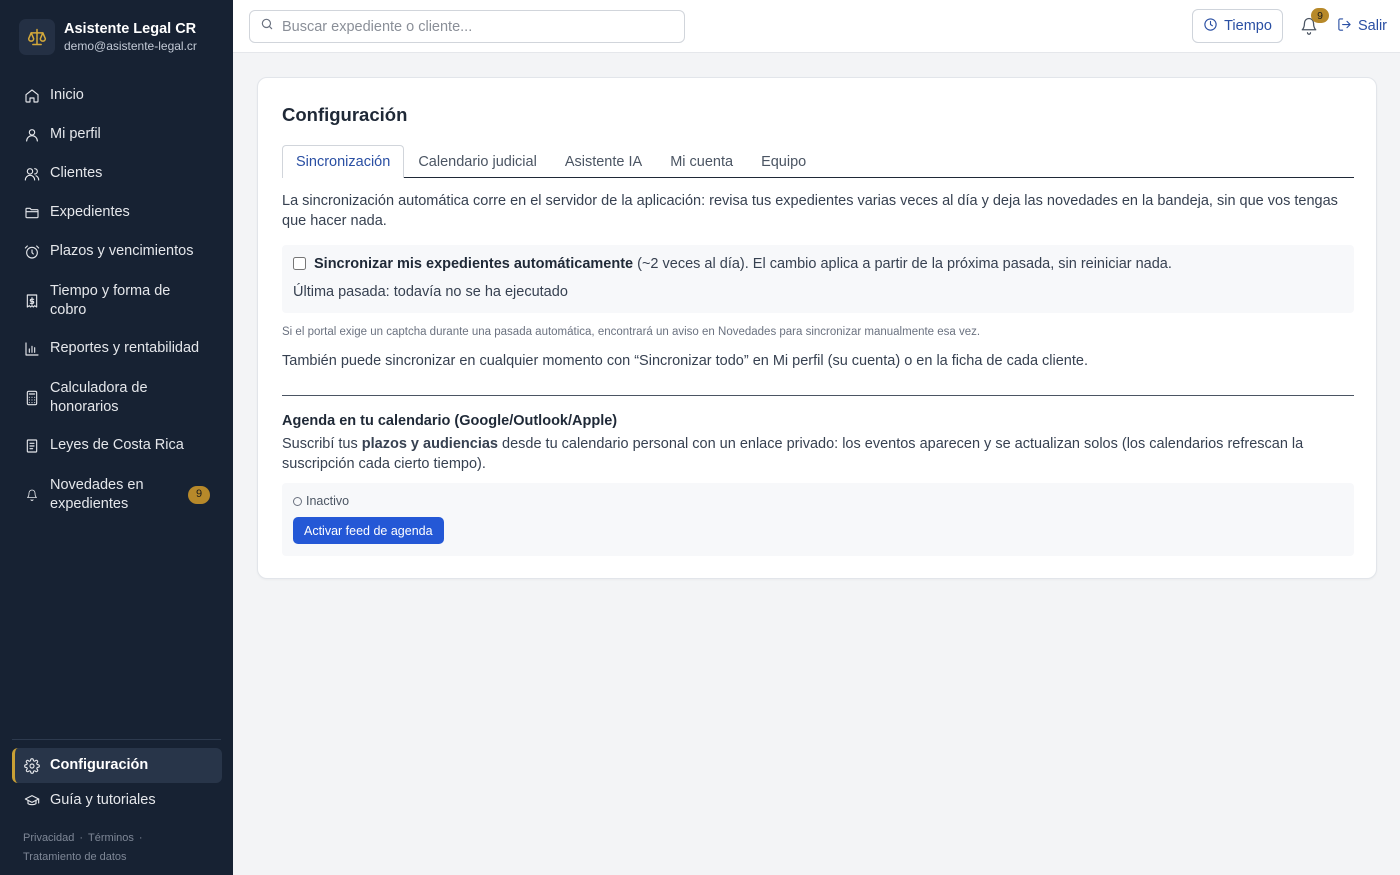  I want to click on receipt-icon, so click(32, 301).